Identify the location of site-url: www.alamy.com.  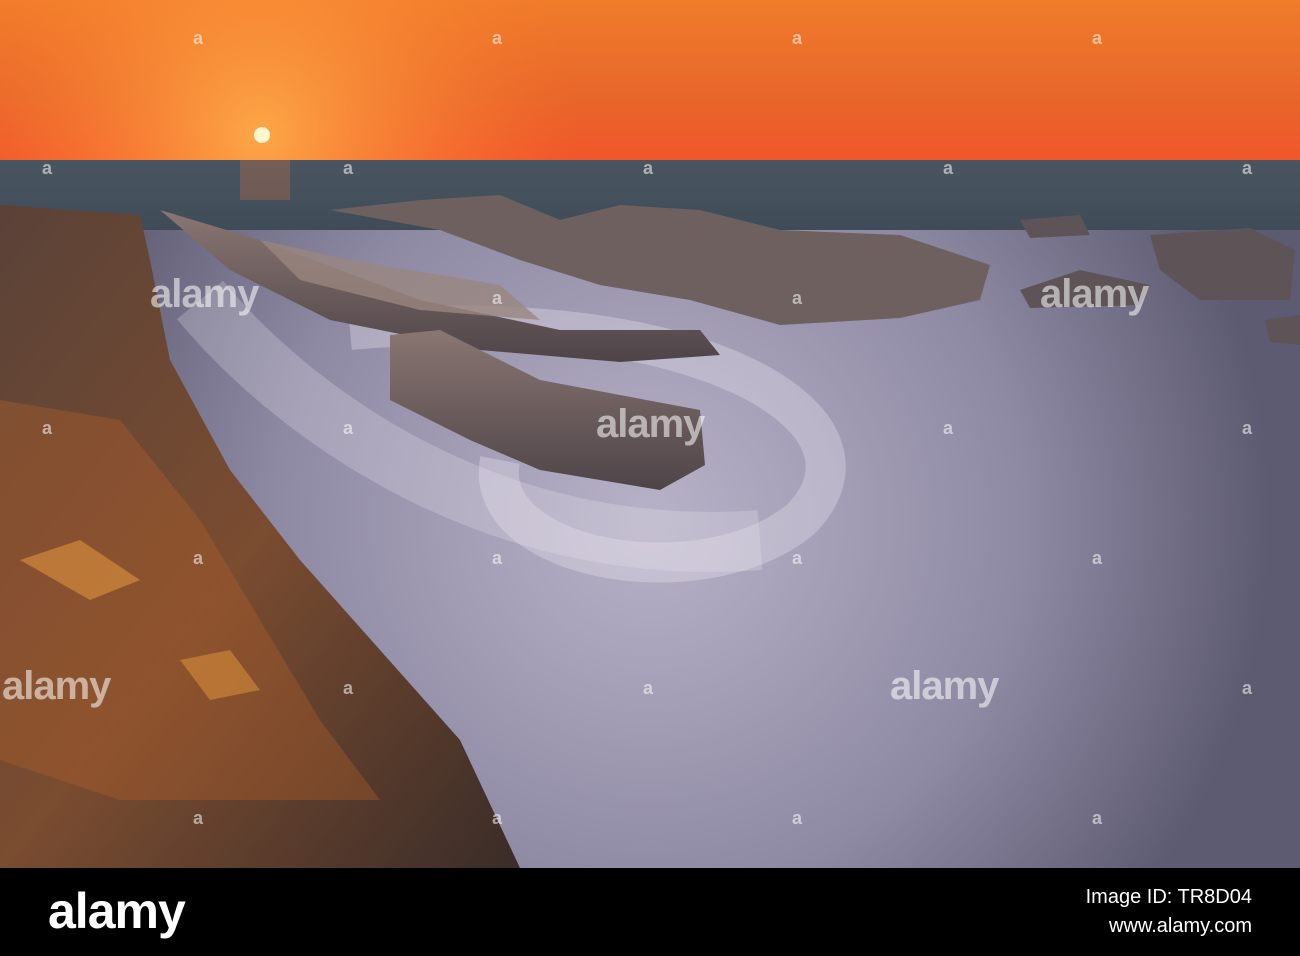
(1169, 926).